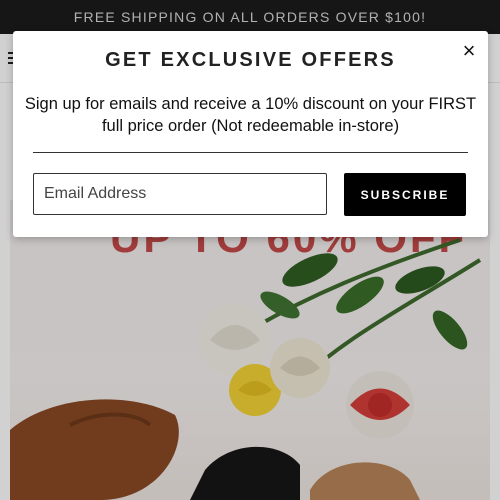 The height and width of the screenshot is (500, 500). I want to click on email-field, so click(180, 194).